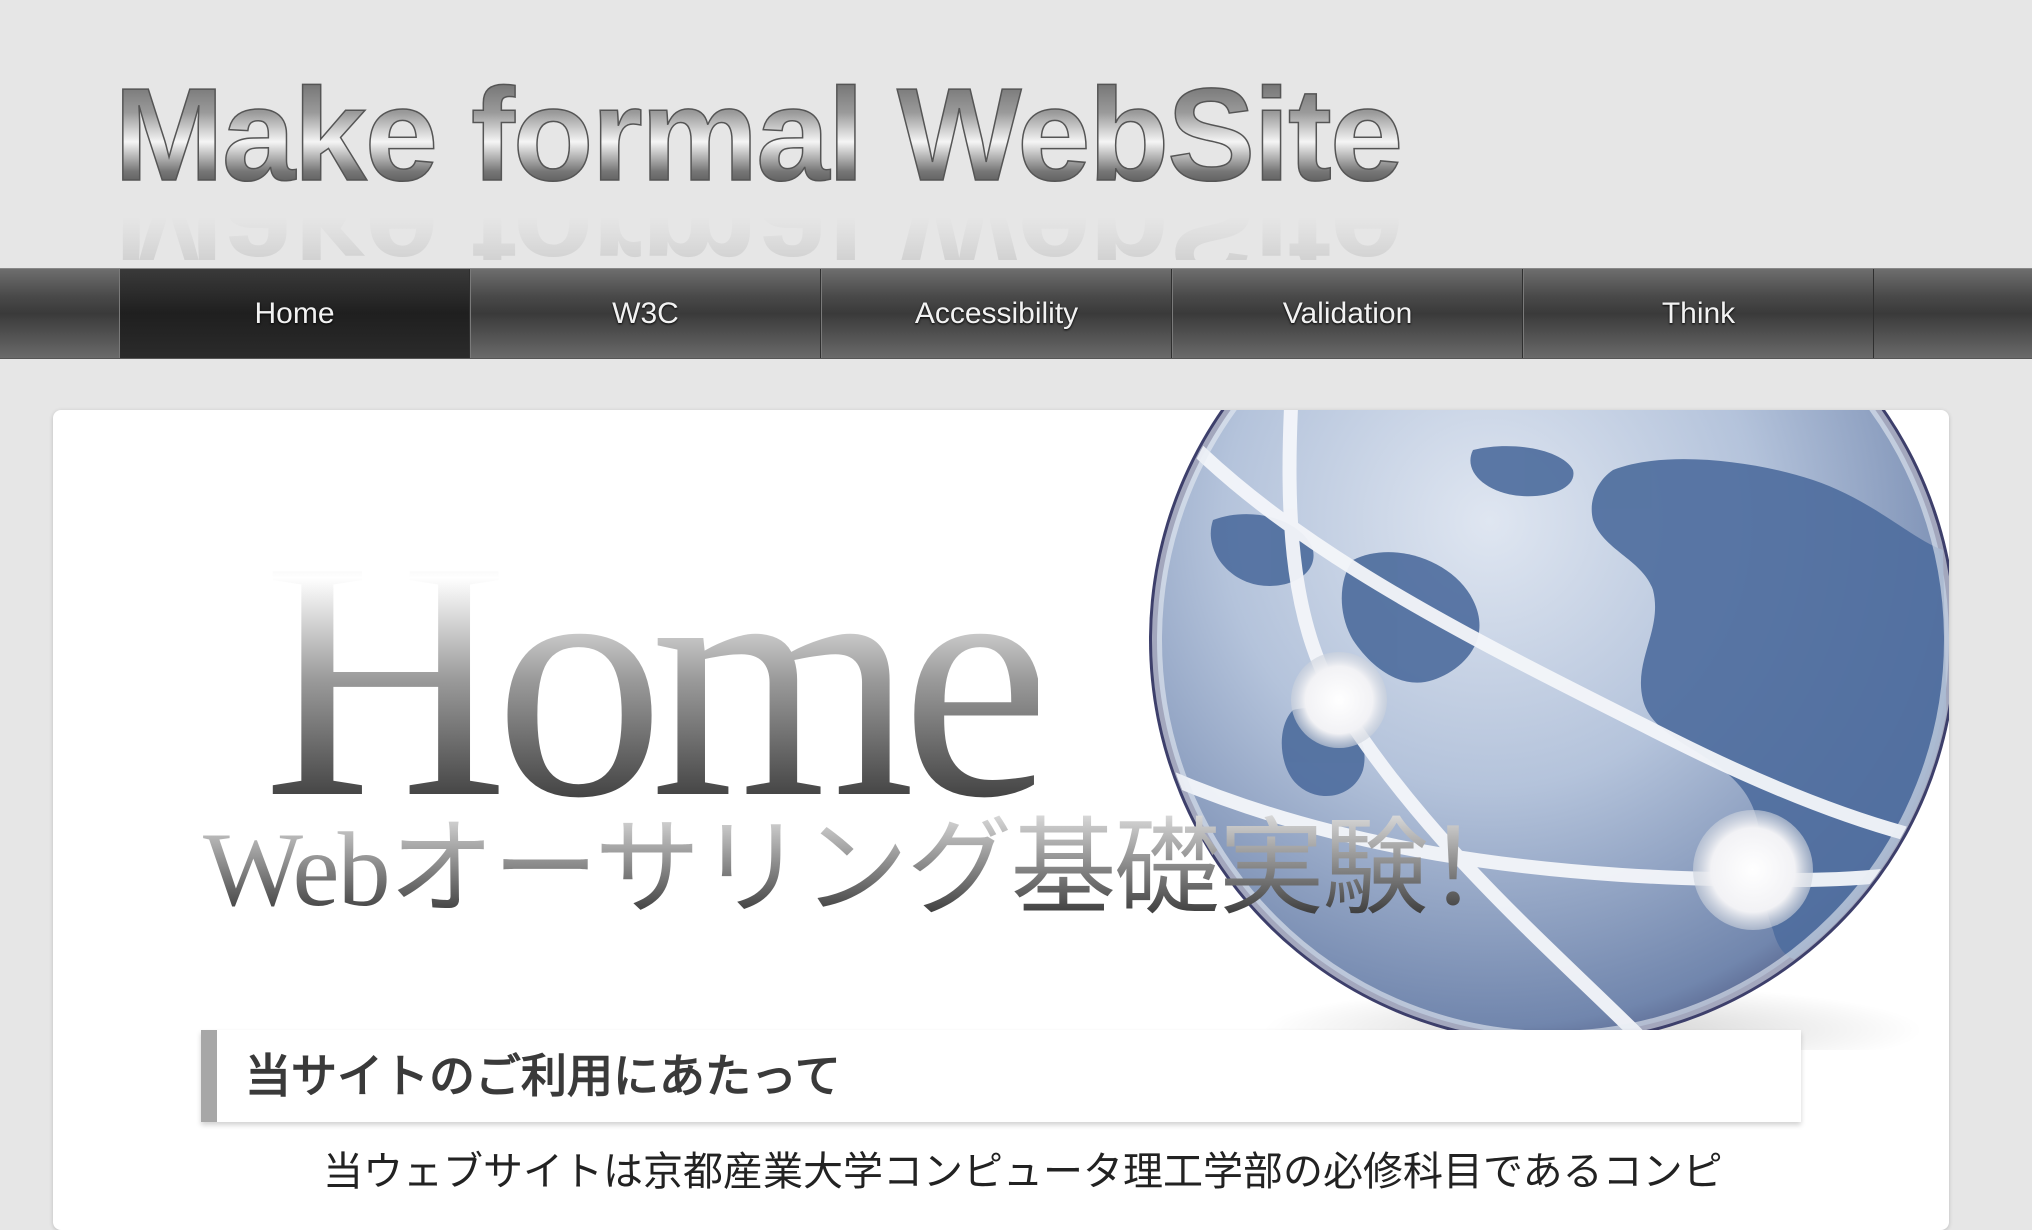 The image size is (2032, 1230). What do you see at coordinates (645, 313) in the screenshot?
I see `nav-item-w3c: W3C` at bounding box center [645, 313].